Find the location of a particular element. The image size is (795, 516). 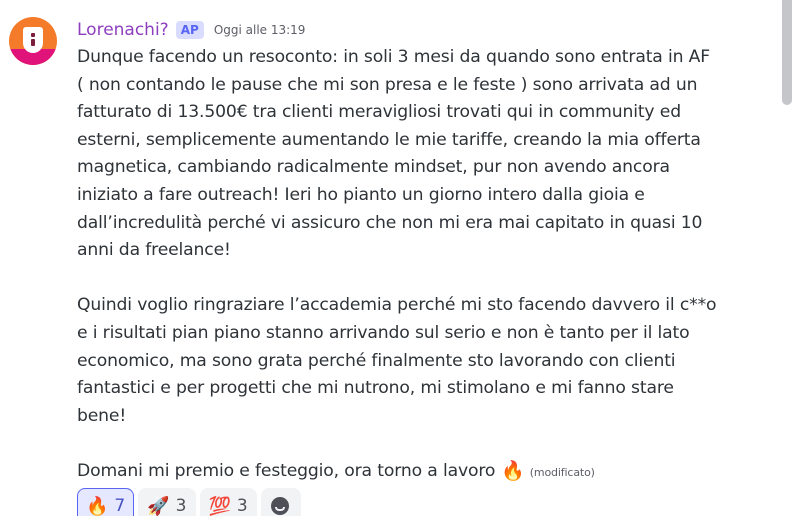

add-reaction-button is located at coordinates (280, 502).